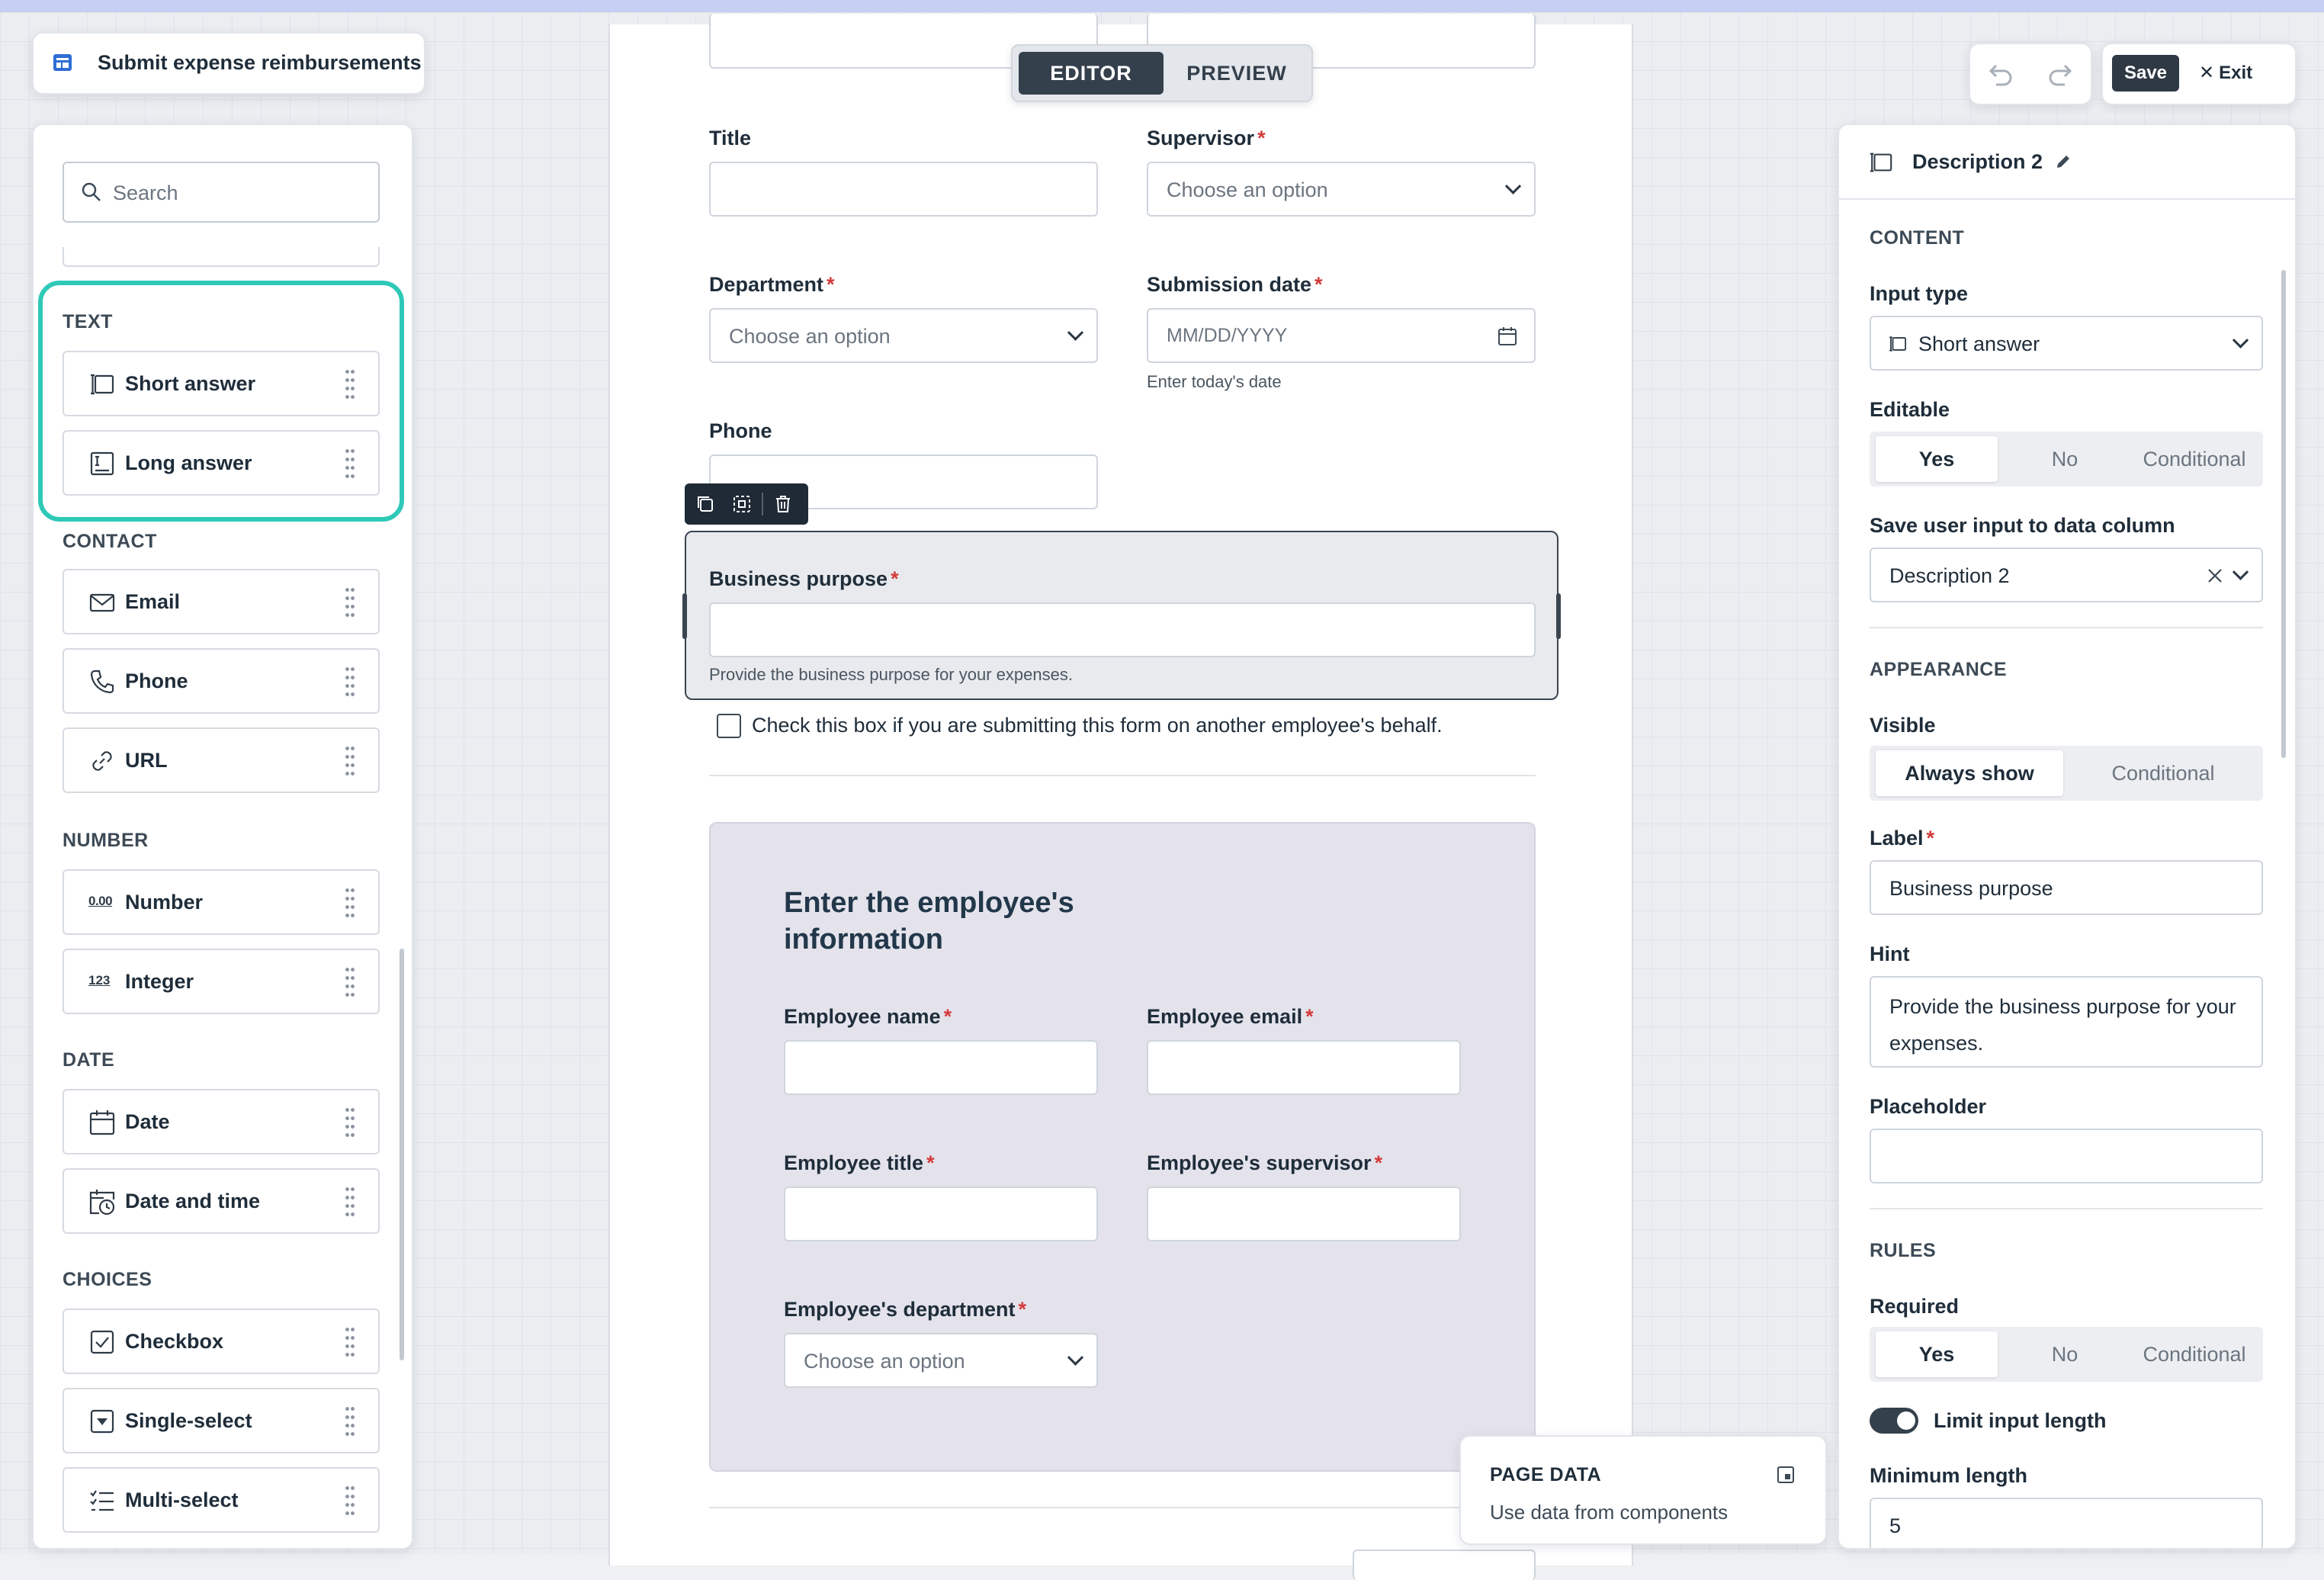  Describe the element at coordinates (191, 384) in the screenshot. I see `palette-item-label: Short answer` at that location.